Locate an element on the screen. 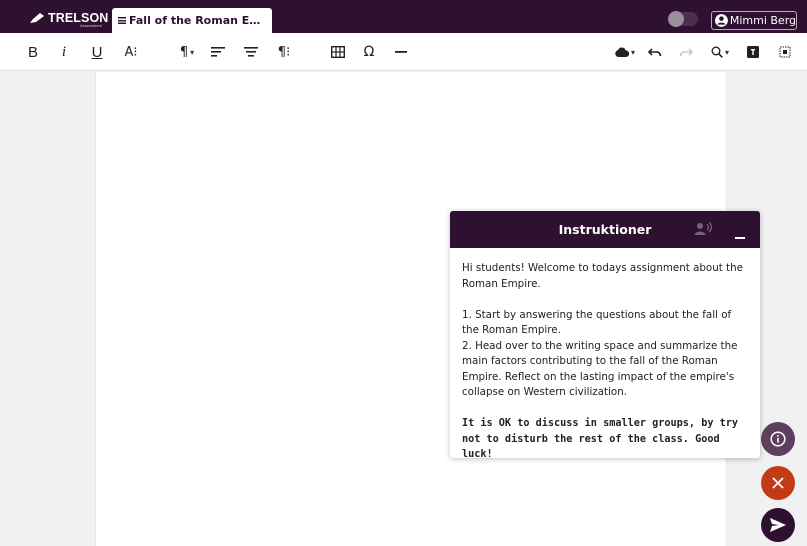 The width and height of the screenshot is (807, 546). paragraph-label: ¶ is located at coordinates (184, 52).